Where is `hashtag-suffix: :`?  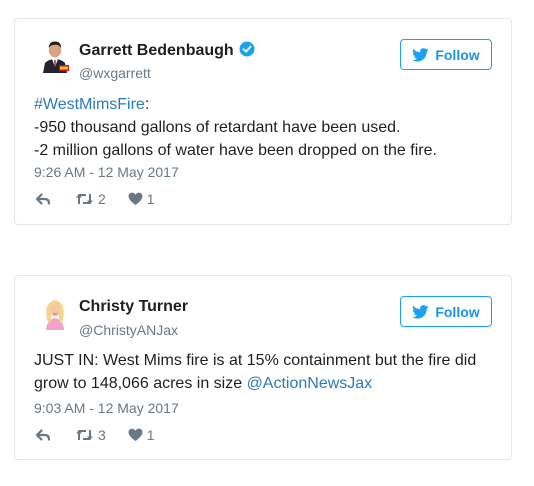 hashtag-suffix: : is located at coordinates (147, 104).